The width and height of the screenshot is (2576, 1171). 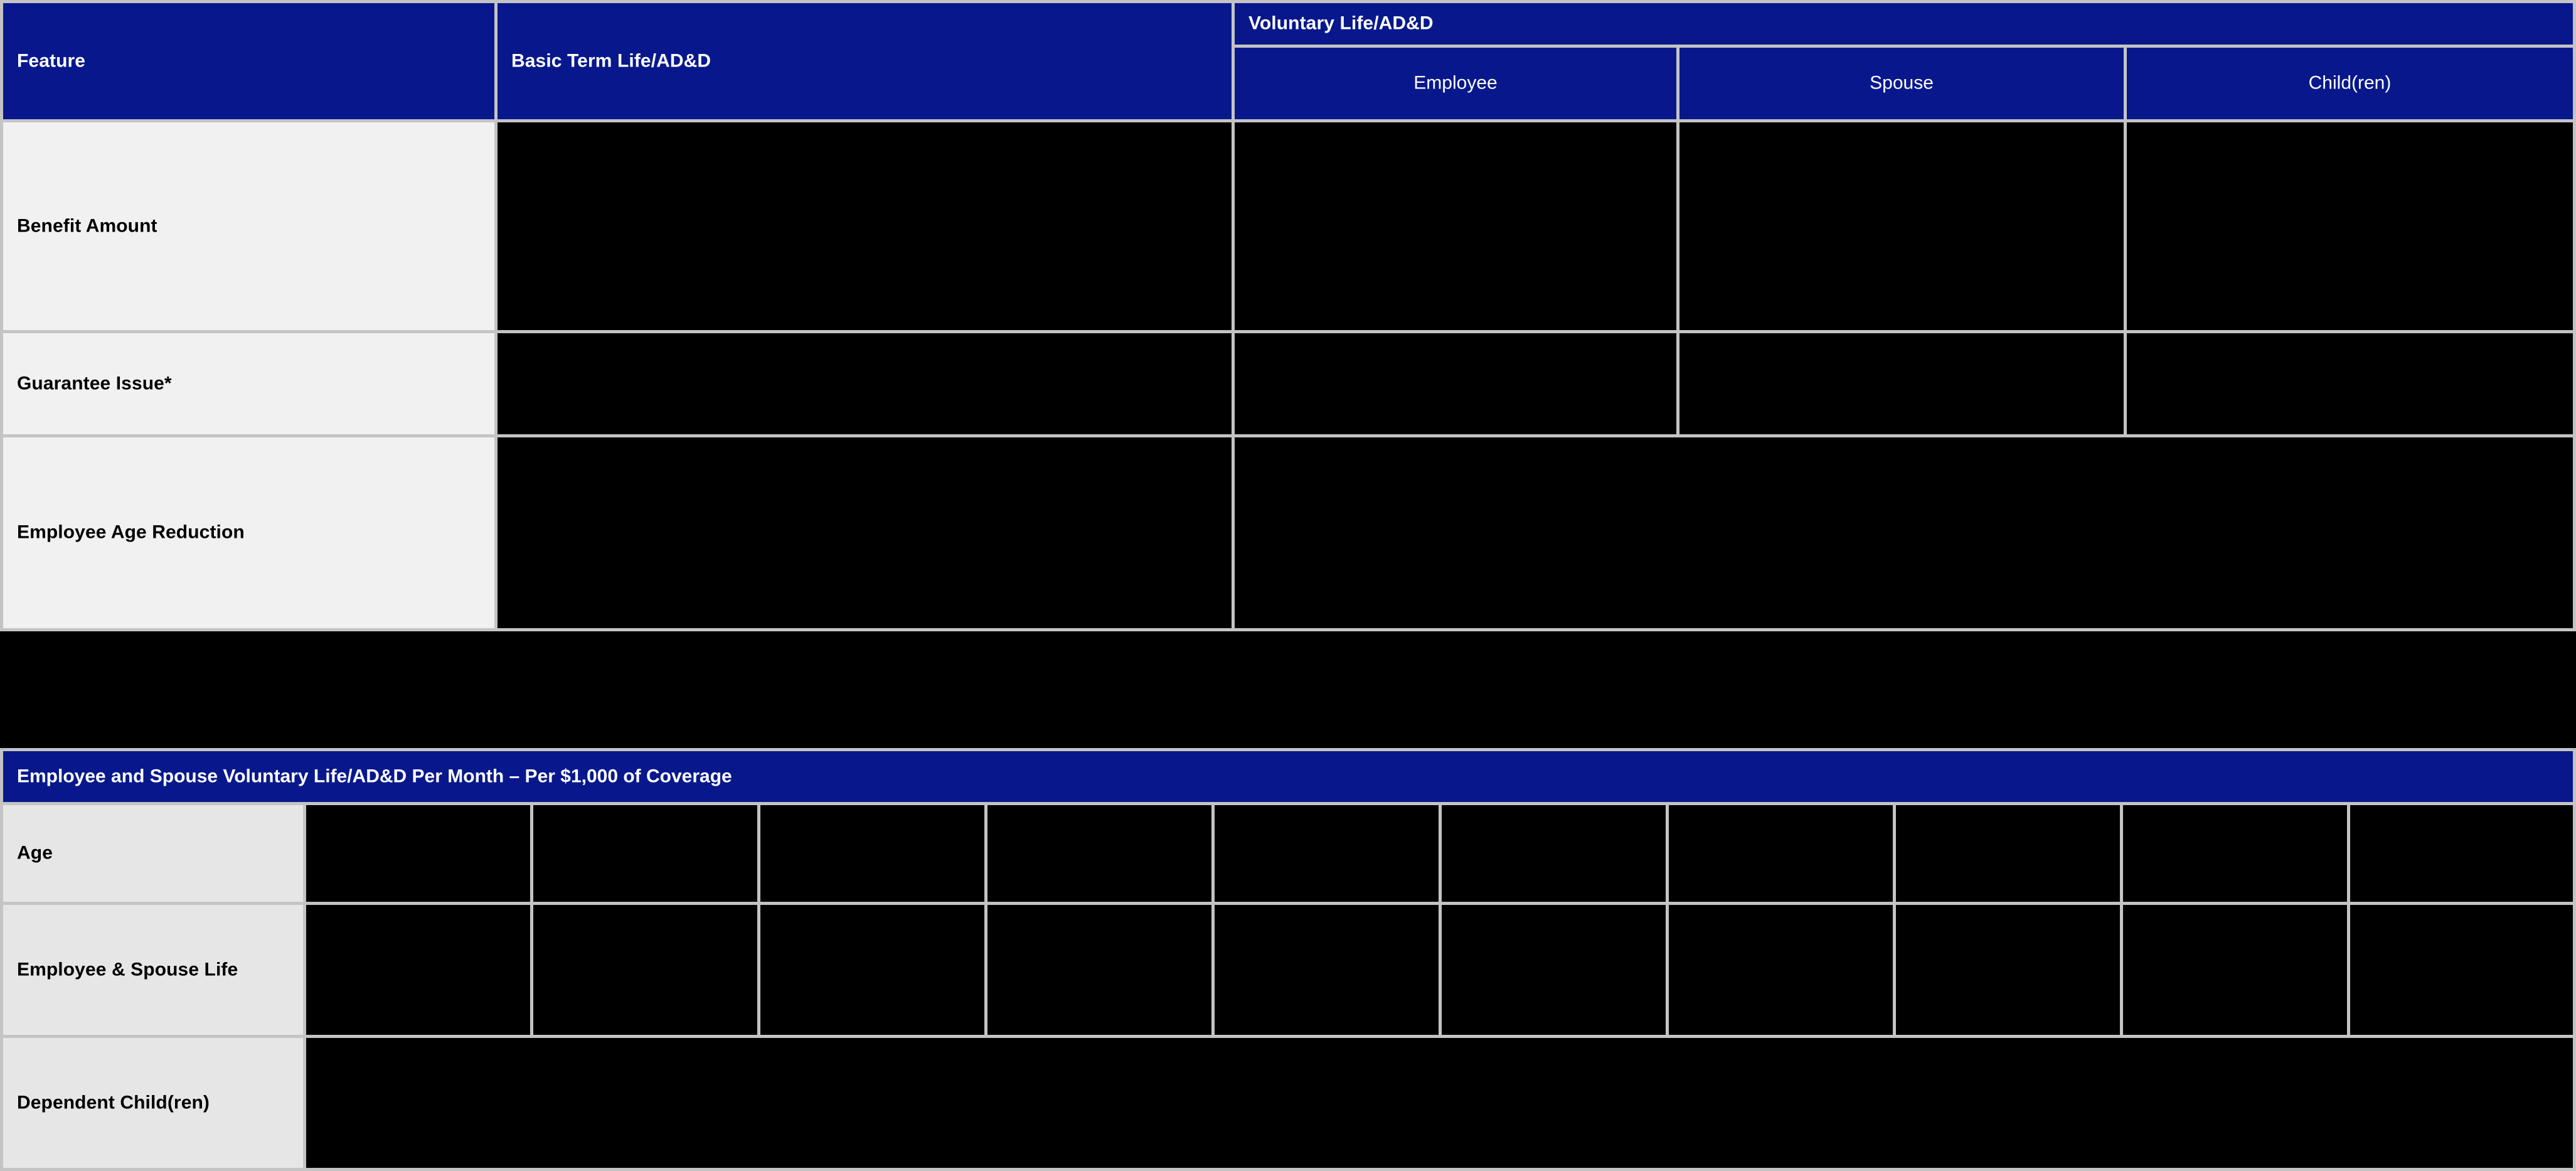 What do you see at coordinates (128, 969) in the screenshot?
I see `rate-row-label-employee-spouse-life-text: Employee & Spouse Life` at bounding box center [128, 969].